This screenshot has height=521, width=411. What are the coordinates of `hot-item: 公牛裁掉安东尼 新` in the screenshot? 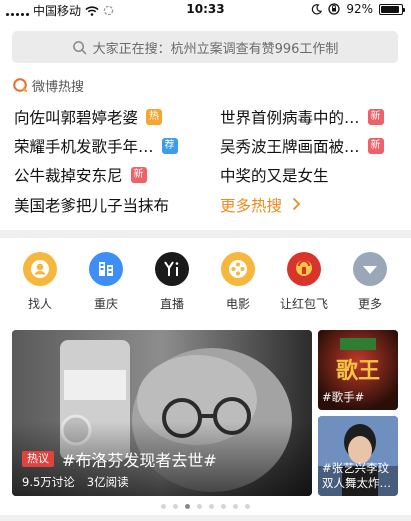 It's located at (109, 175).